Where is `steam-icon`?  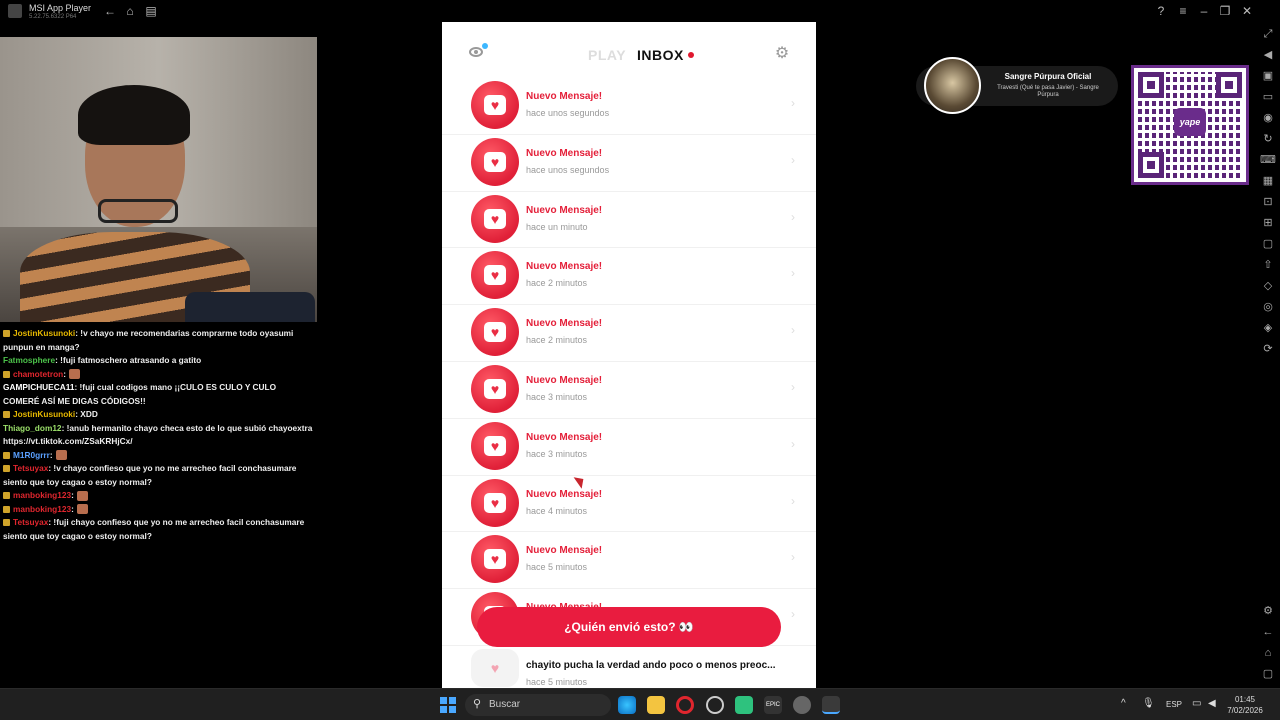
steam-icon is located at coordinates (715, 705).